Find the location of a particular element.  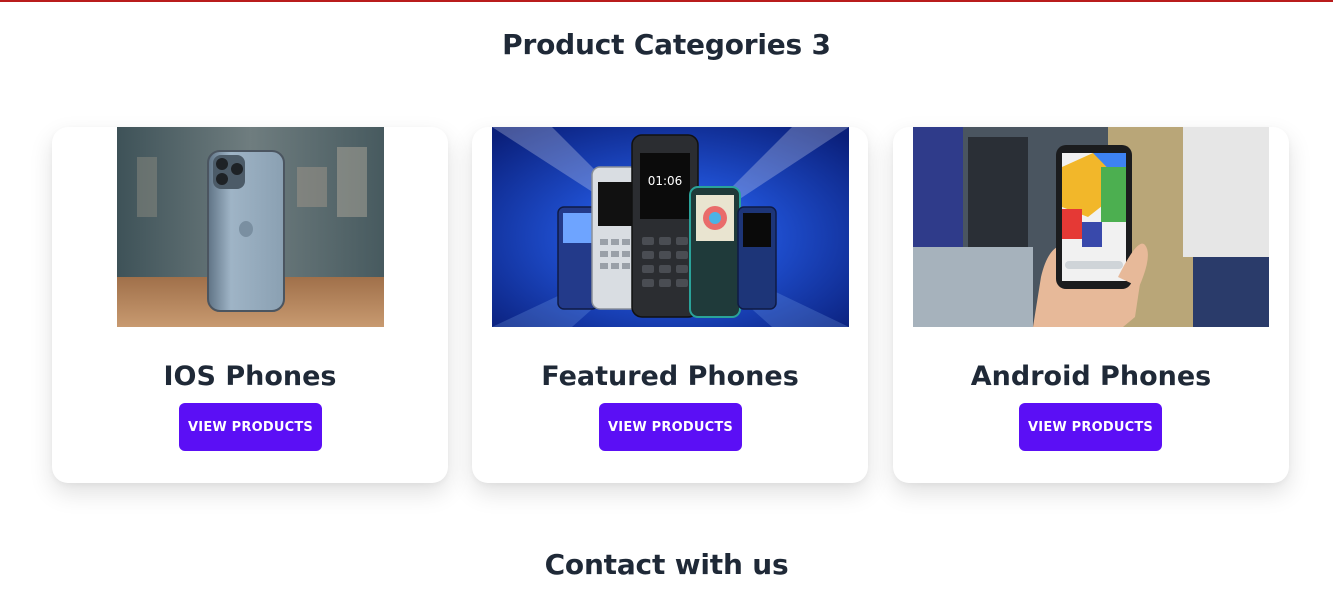

view-products-button-android: VIEW PRODUCTS is located at coordinates (1090, 427).